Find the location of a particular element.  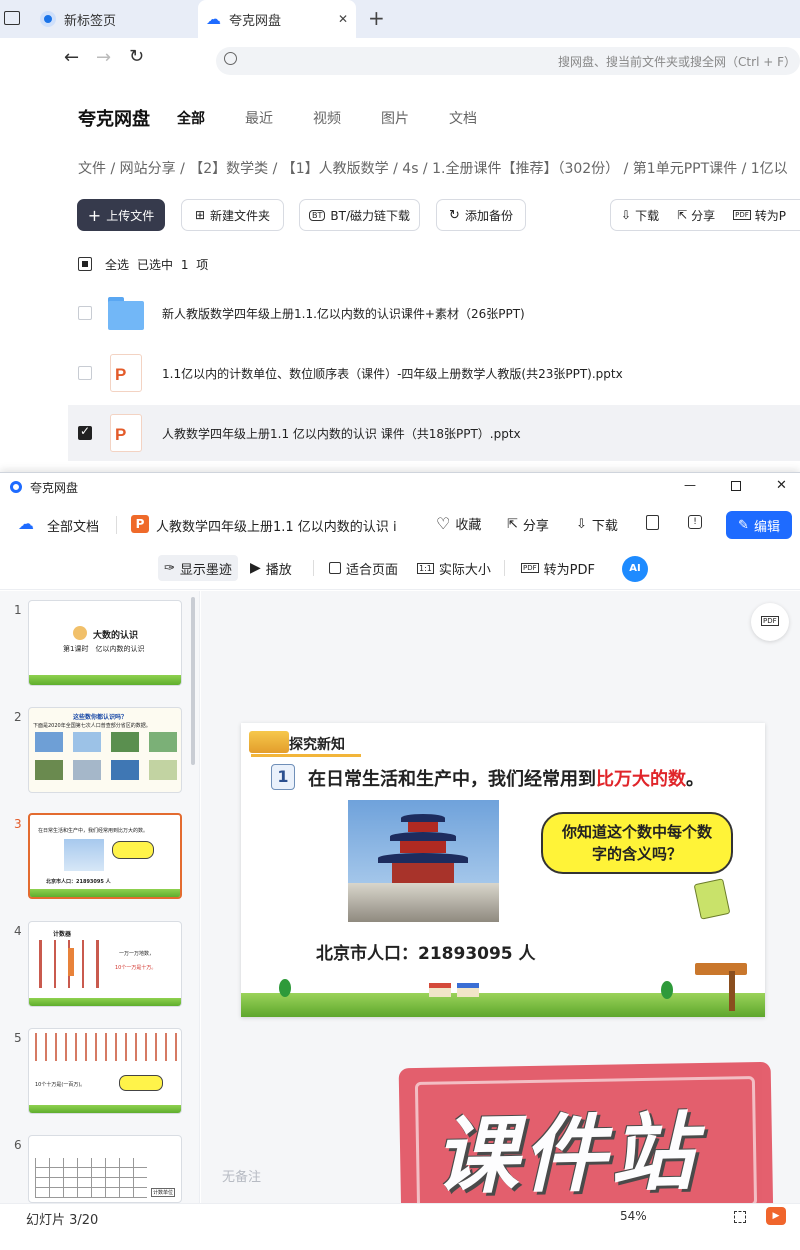

to-pdf-button: PDF 转为P is located at coordinates (759, 215).